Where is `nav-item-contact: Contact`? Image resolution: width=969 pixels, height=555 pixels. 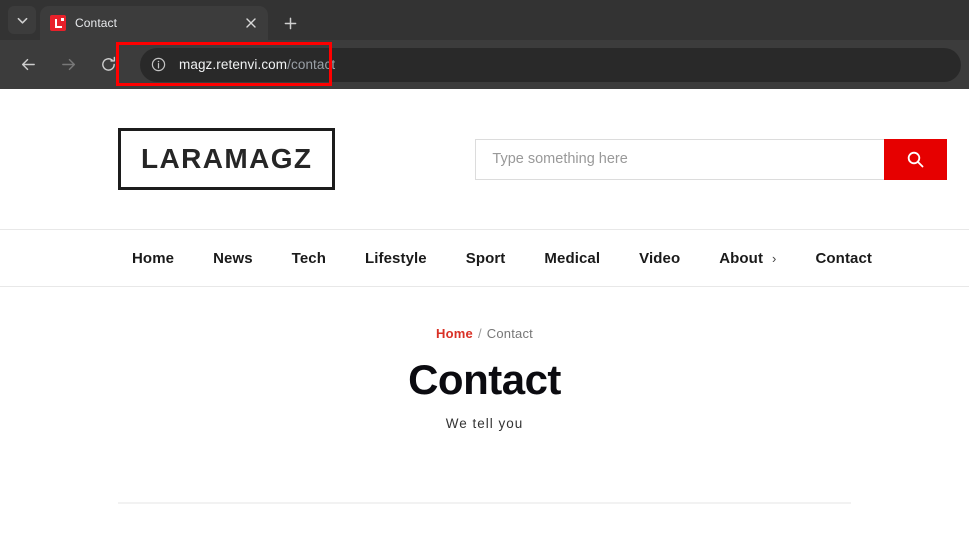
nav-item-contact: Contact is located at coordinates (843, 258).